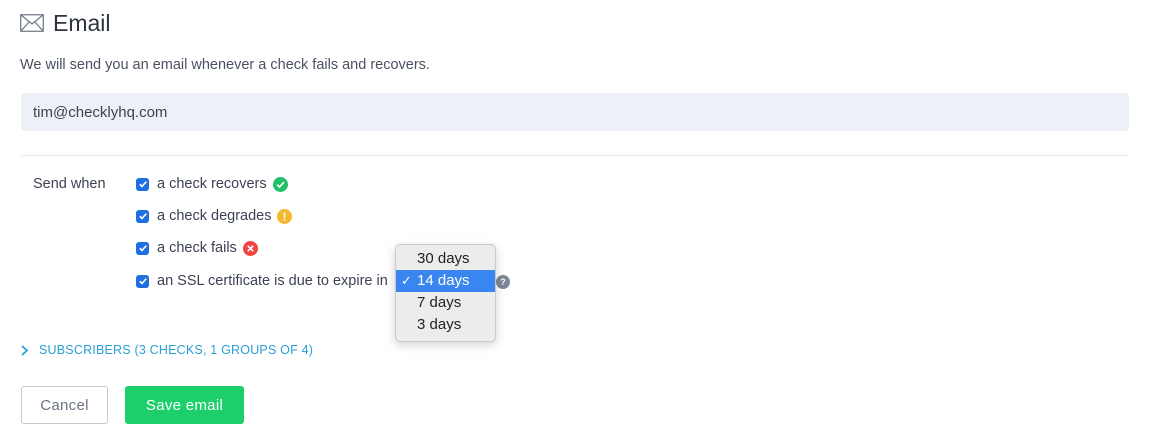 The image size is (1152, 442). Describe the element at coordinates (272, 281) in the screenshot. I see `option-label: an SSL certificate is due to expire in` at that location.